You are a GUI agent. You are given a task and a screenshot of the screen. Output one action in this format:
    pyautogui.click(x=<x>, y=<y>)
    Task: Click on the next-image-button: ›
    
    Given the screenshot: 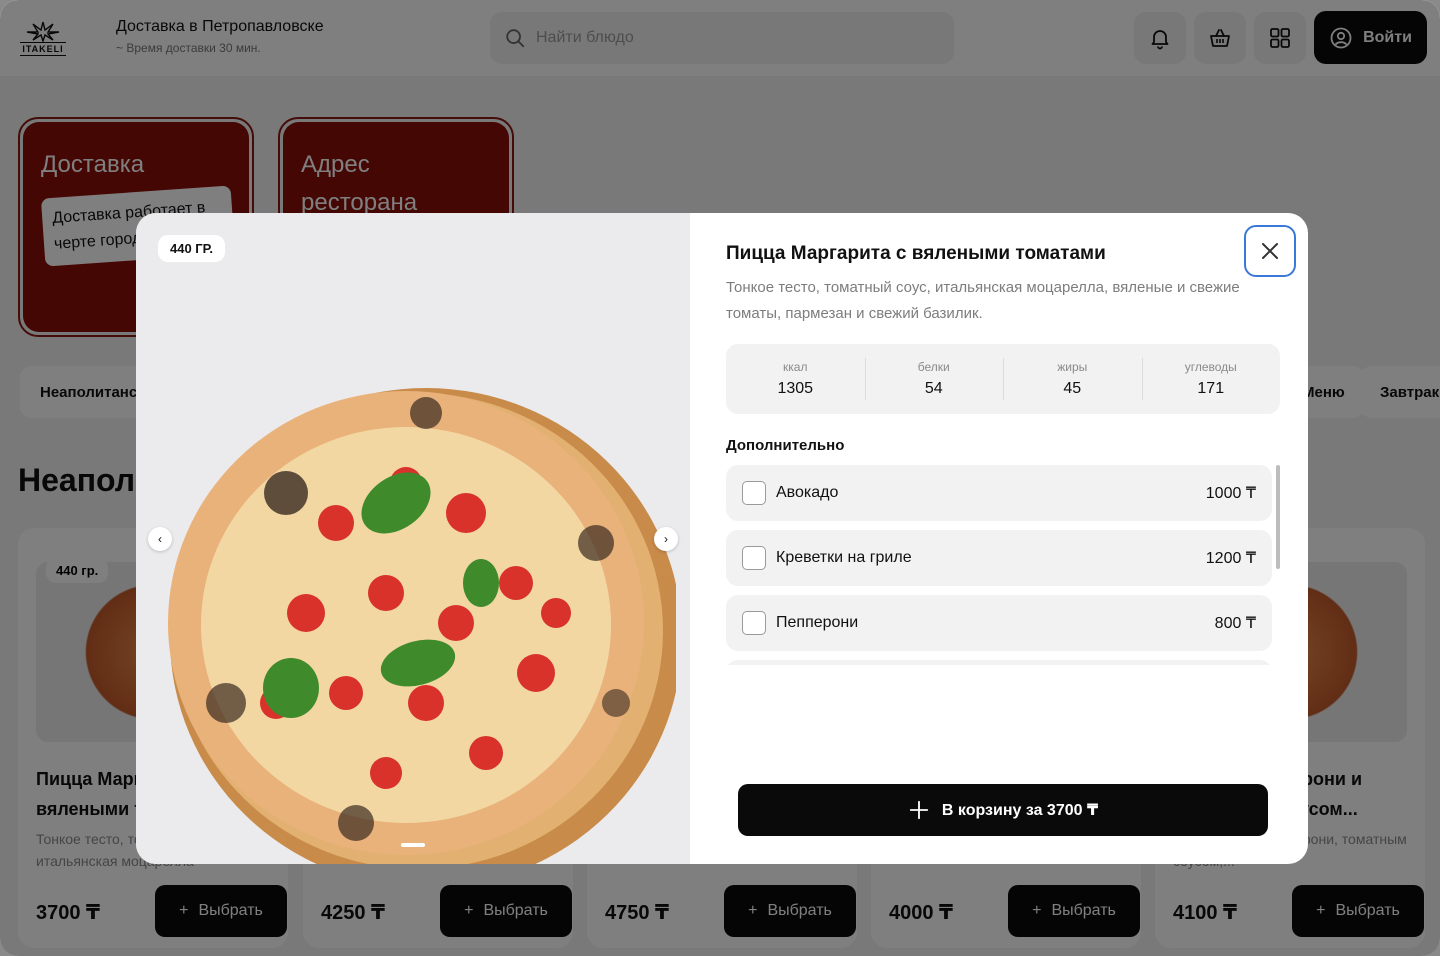 What is the action you would take?
    pyautogui.click(x=666, y=539)
    